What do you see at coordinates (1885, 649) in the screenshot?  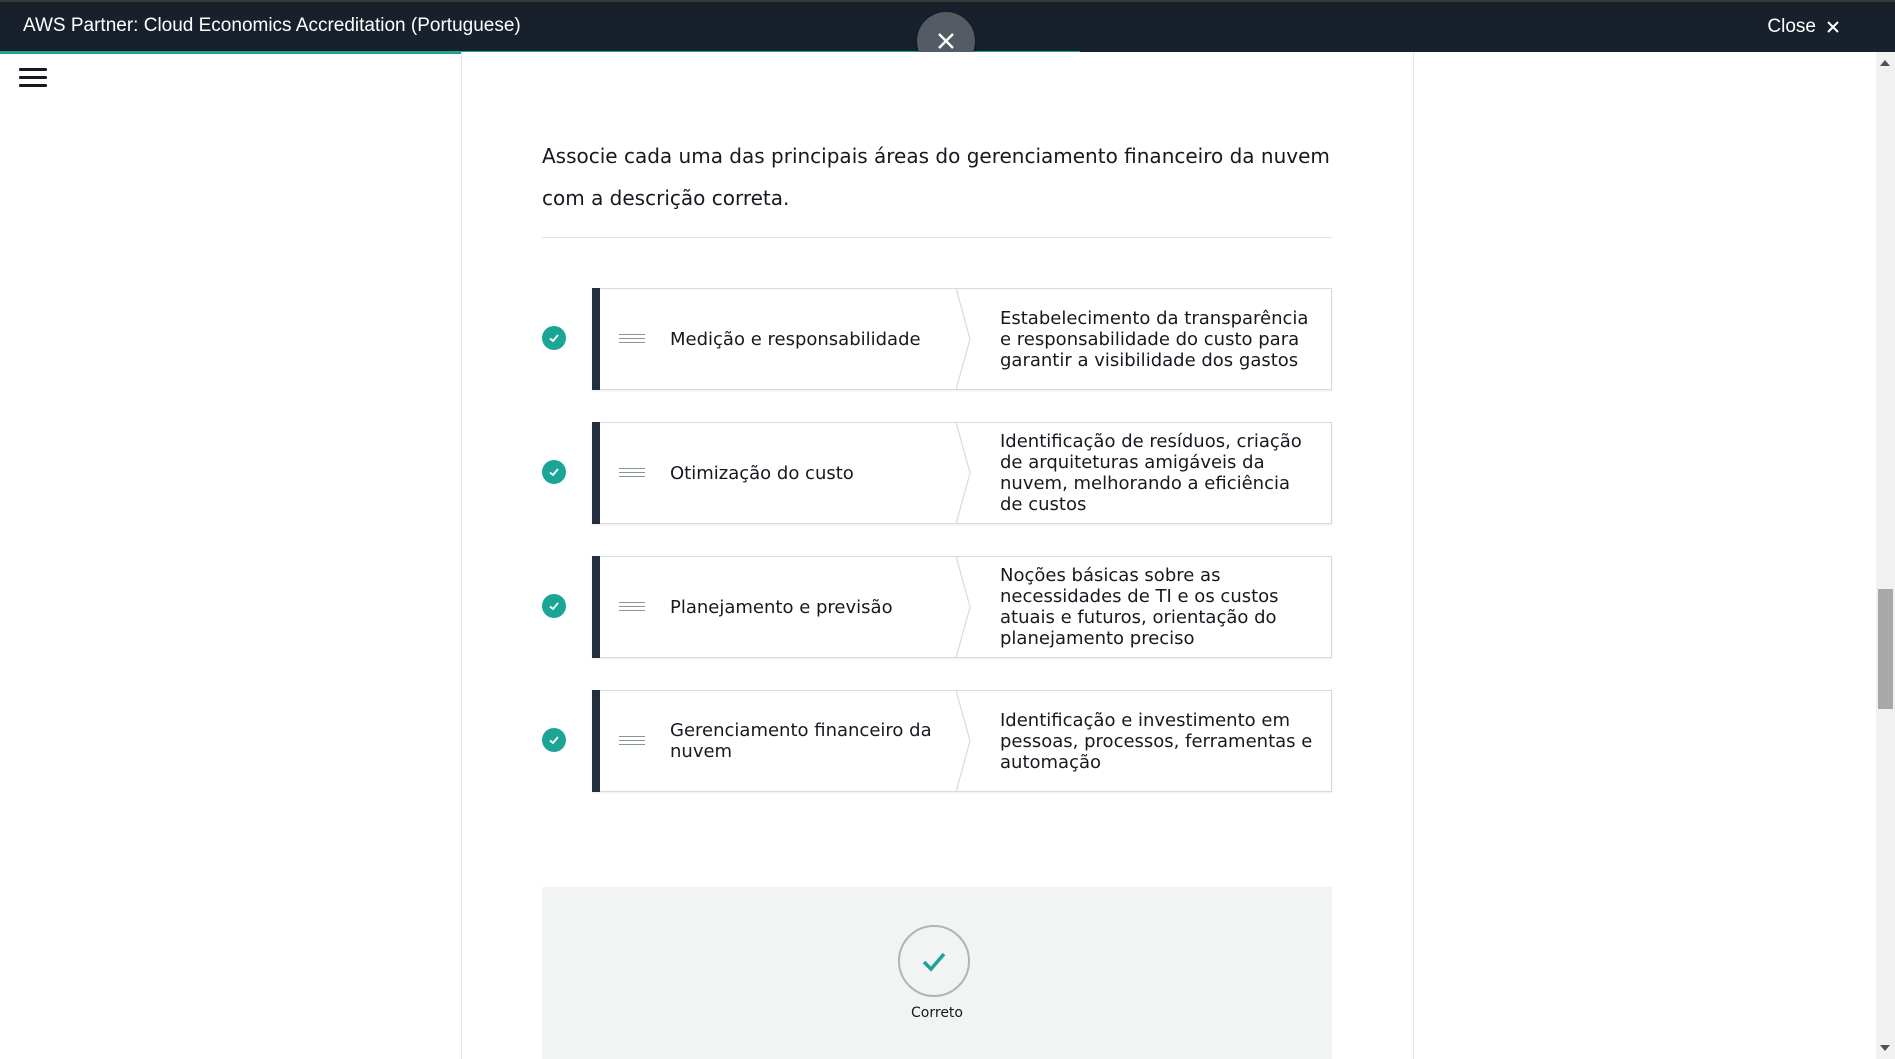 I see `scrollbar-thumb` at bounding box center [1885, 649].